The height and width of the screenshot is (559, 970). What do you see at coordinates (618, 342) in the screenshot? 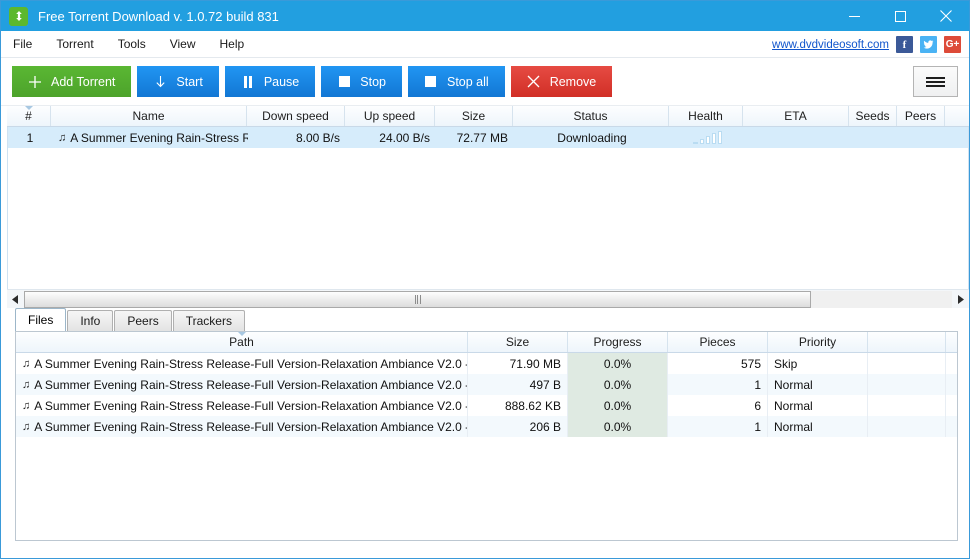
I see `files-column-header-progress: Progress` at bounding box center [618, 342].